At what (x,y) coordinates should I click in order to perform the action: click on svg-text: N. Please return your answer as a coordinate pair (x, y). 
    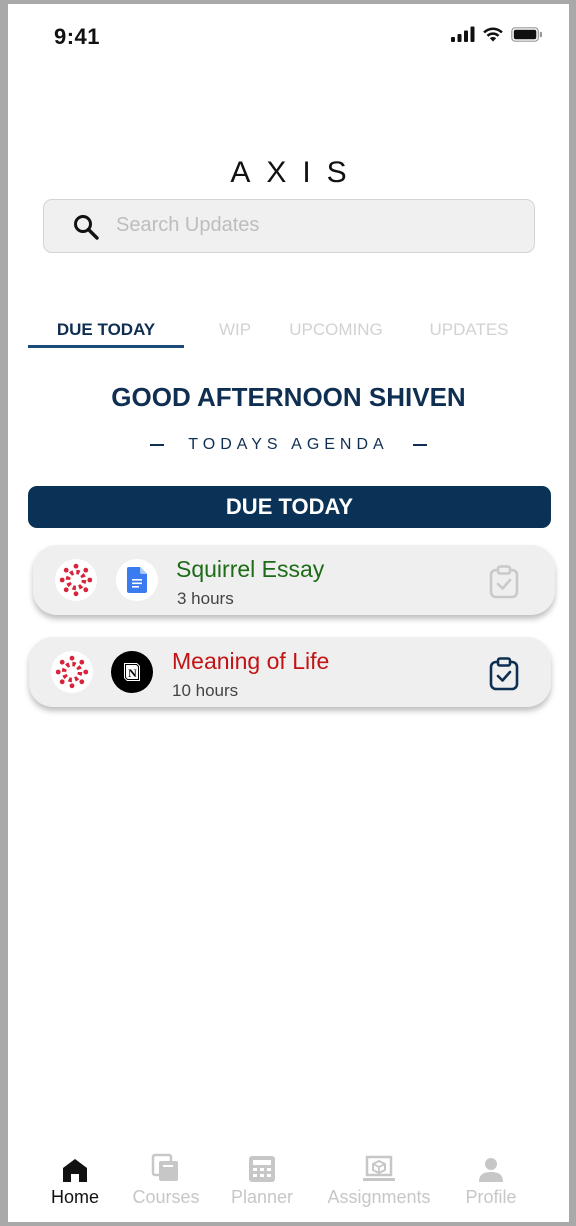
    Looking at the image, I should click on (132, 673).